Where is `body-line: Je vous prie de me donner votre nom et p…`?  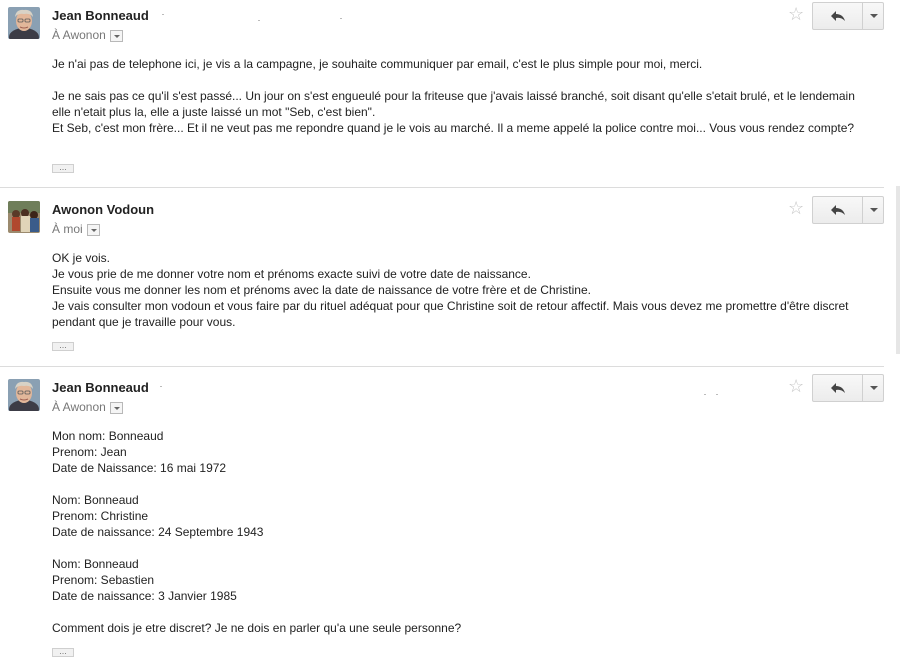 body-line: Je vous prie de me donner votre nom et p… is located at coordinates (291, 274).